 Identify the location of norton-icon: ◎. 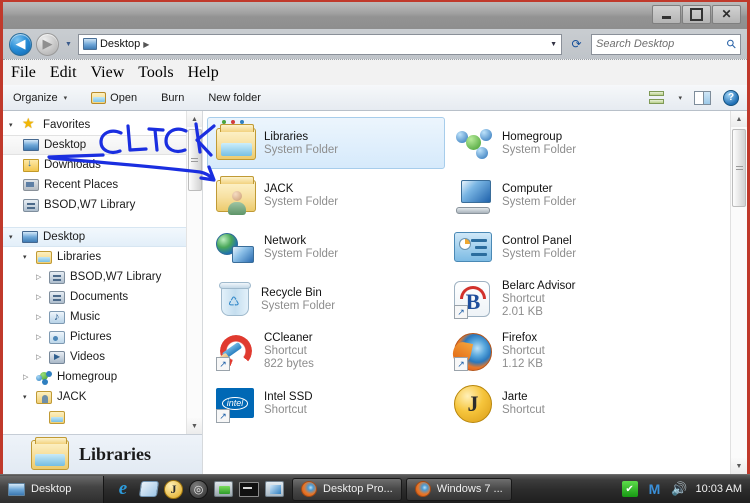
(198, 489).